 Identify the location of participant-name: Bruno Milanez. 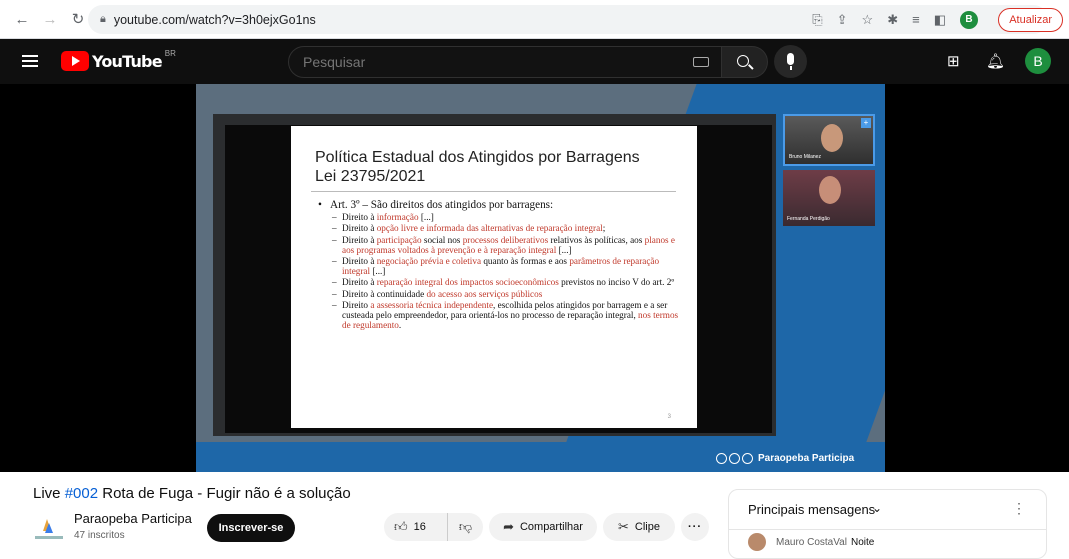
(805, 157).